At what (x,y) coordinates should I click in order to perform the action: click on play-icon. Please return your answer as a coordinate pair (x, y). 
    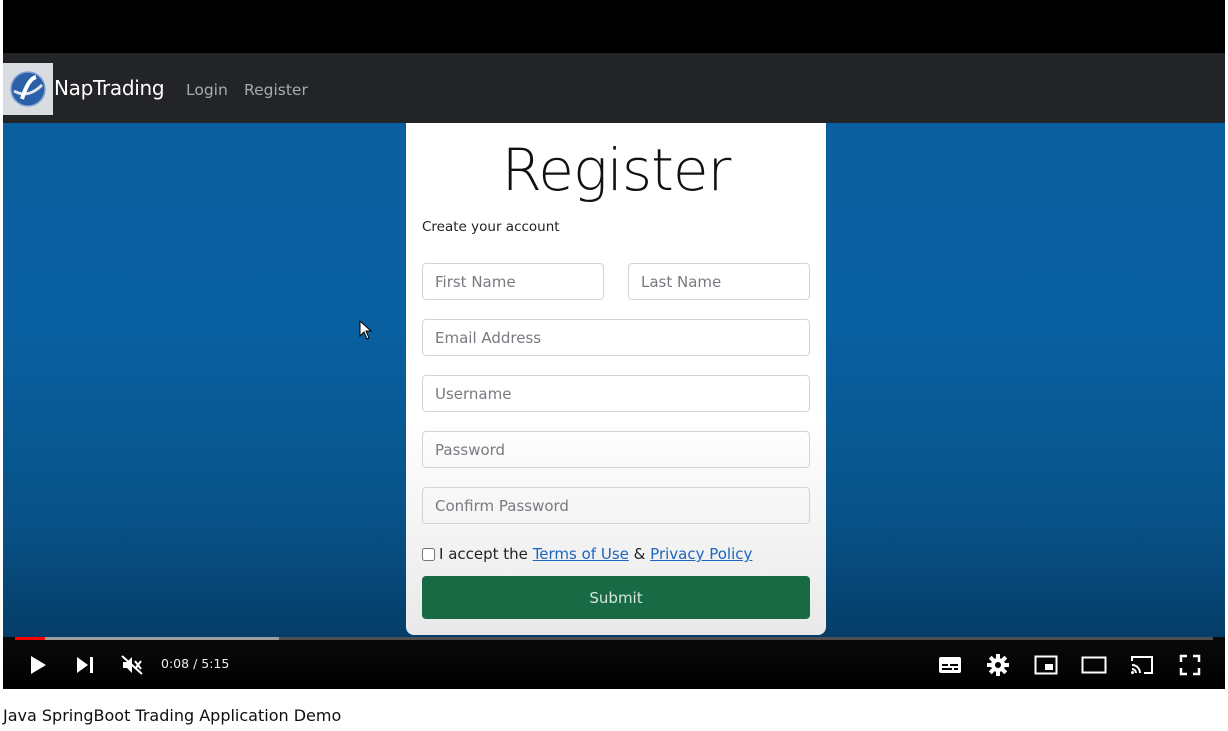
    Looking at the image, I should click on (38, 665).